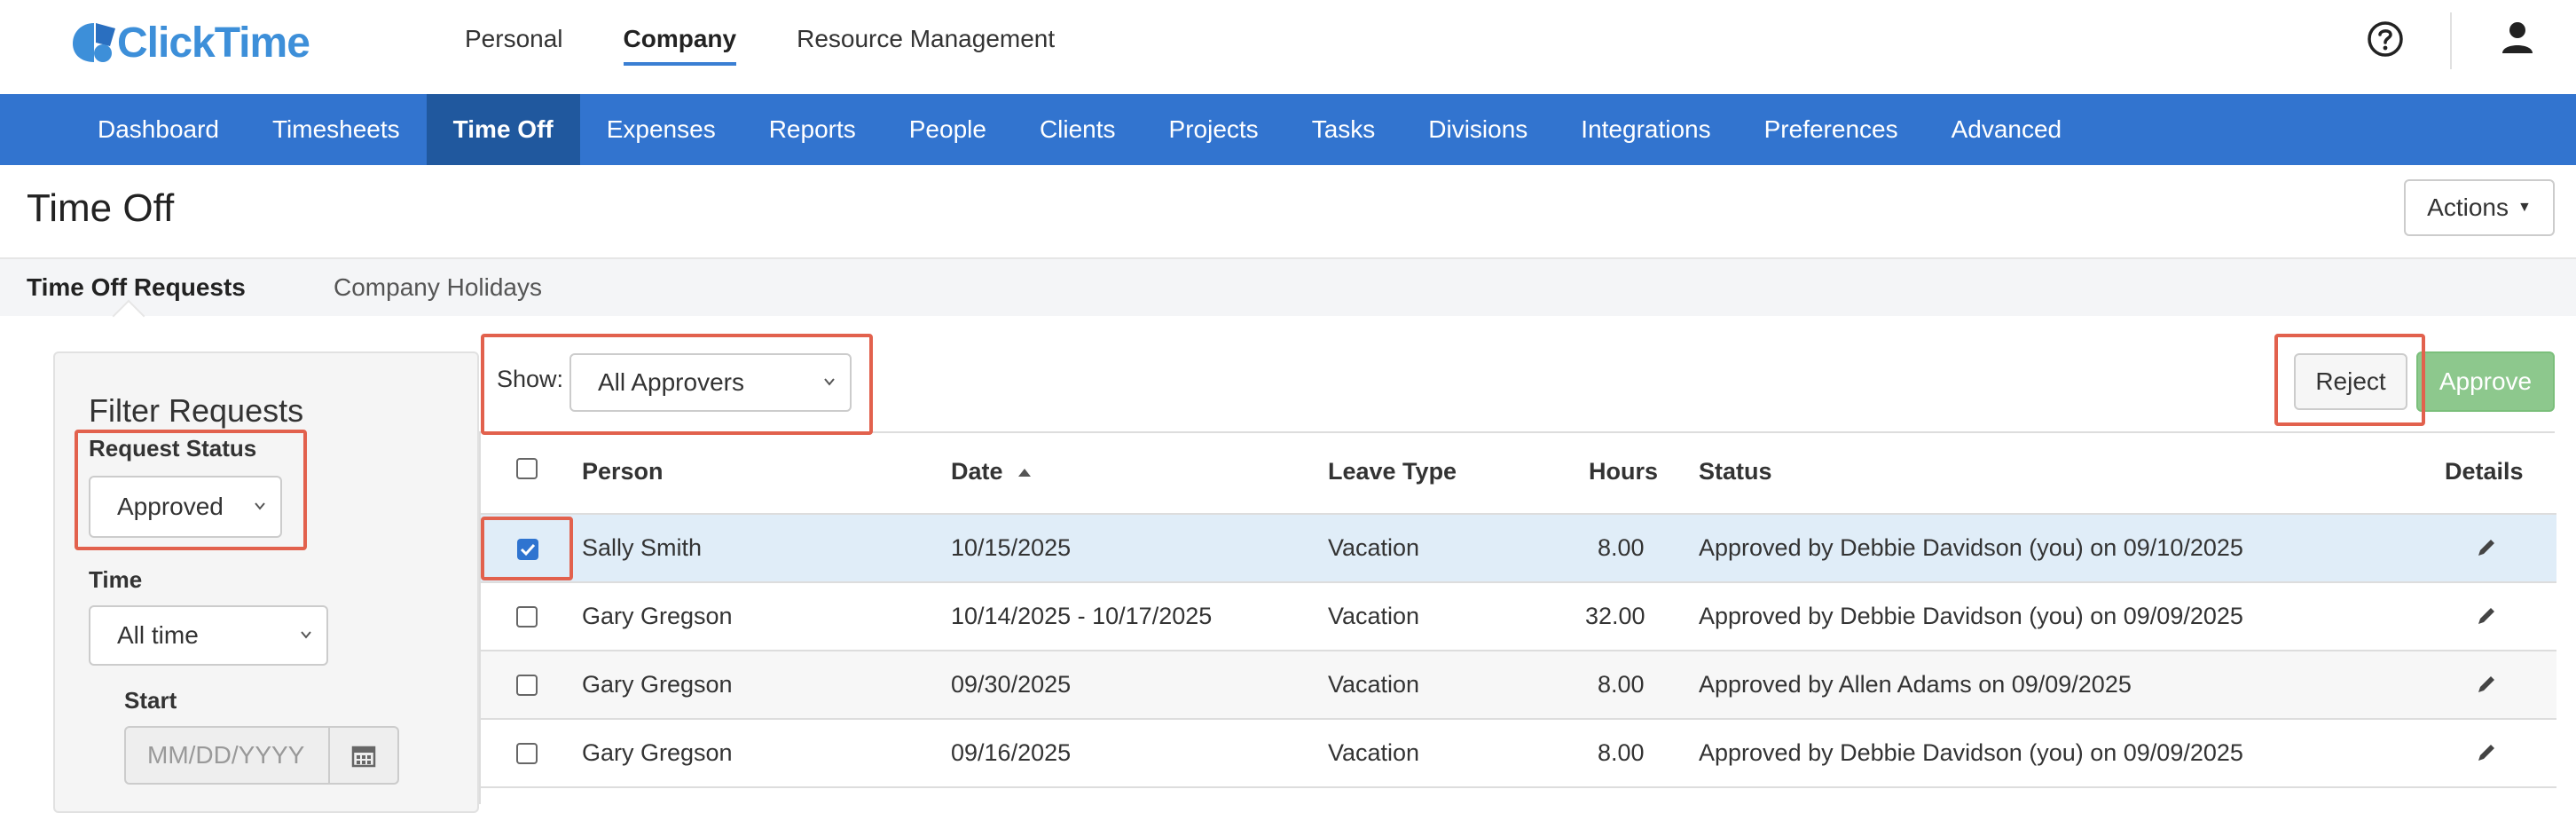  Describe the element at coordinates (1011, 753) in the screenshot. I see `cell-date: 09/16/2025` at that location.